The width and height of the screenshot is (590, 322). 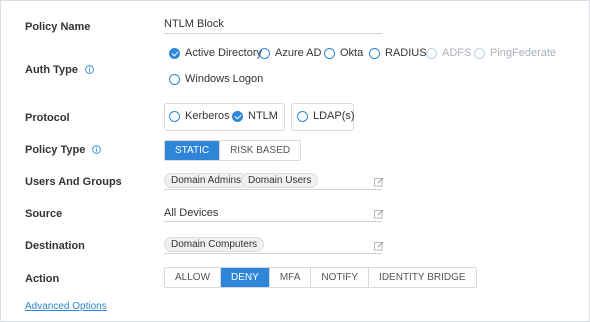 What do you see at coordinates (273, 33) in the screenshot?
I see `policy-name-underline` at bounding box center [273, 33].